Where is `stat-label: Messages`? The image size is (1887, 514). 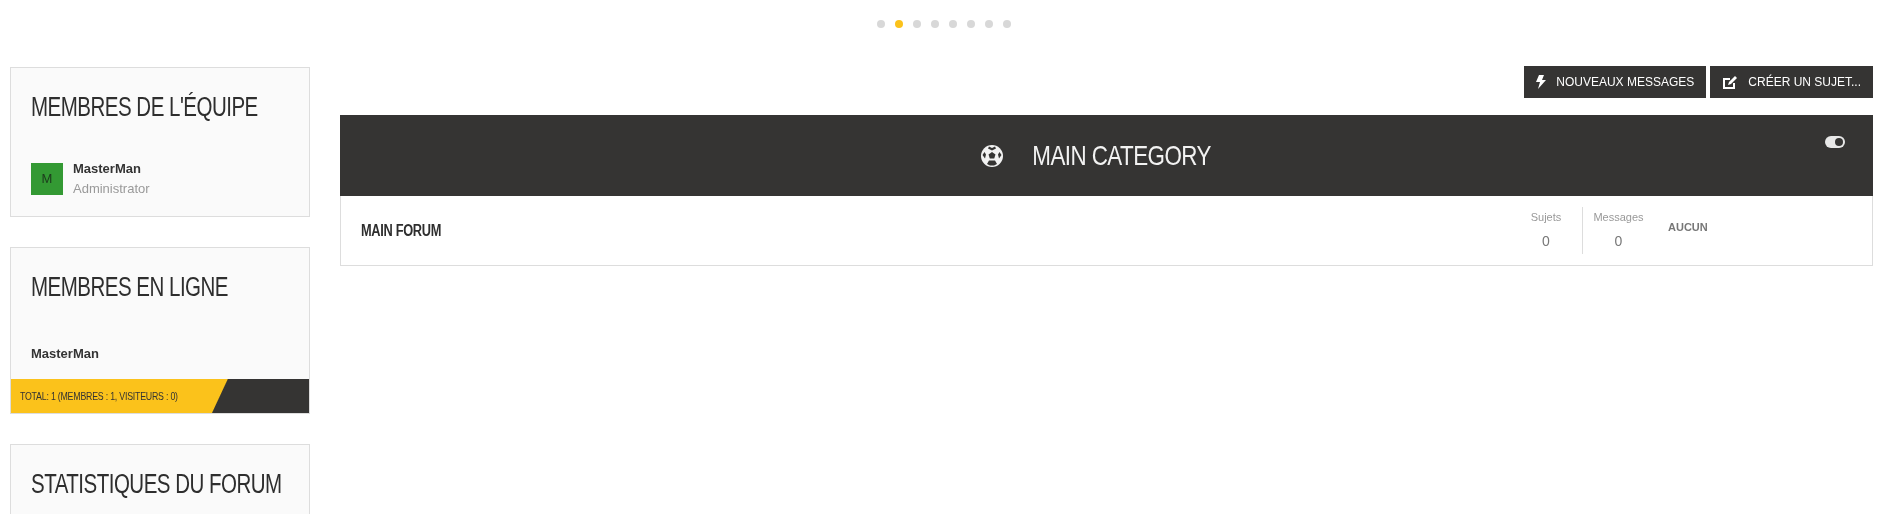 stat-label: Messages is located at coordinates (1618, 217).